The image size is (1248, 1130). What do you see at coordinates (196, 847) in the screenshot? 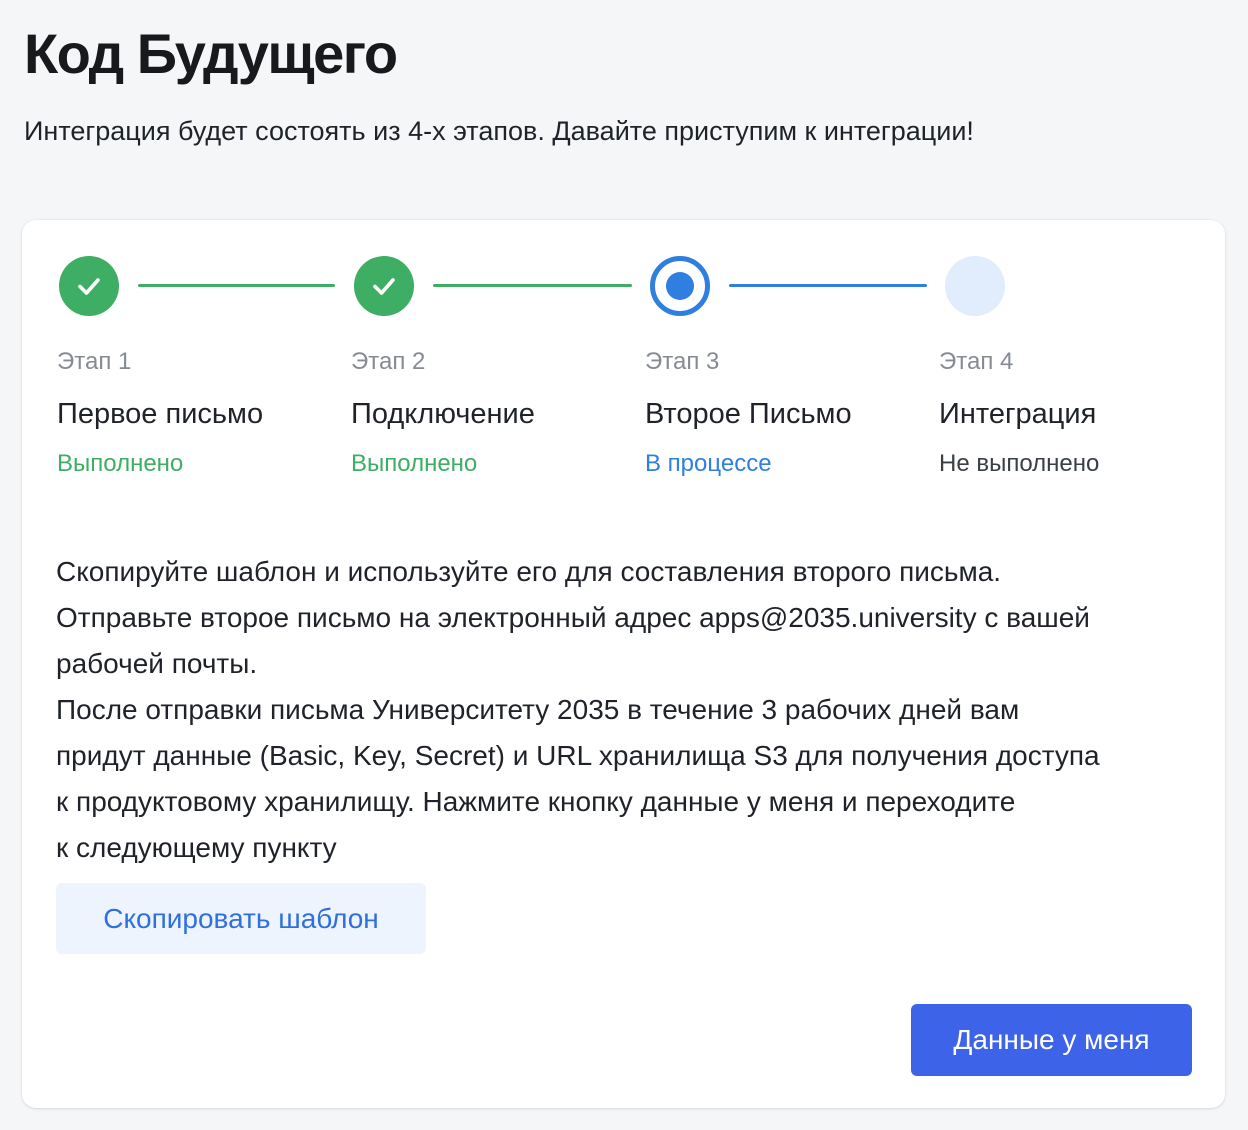
I see `instructions-line: к следующему пункту` at bounding box center [196, 847].